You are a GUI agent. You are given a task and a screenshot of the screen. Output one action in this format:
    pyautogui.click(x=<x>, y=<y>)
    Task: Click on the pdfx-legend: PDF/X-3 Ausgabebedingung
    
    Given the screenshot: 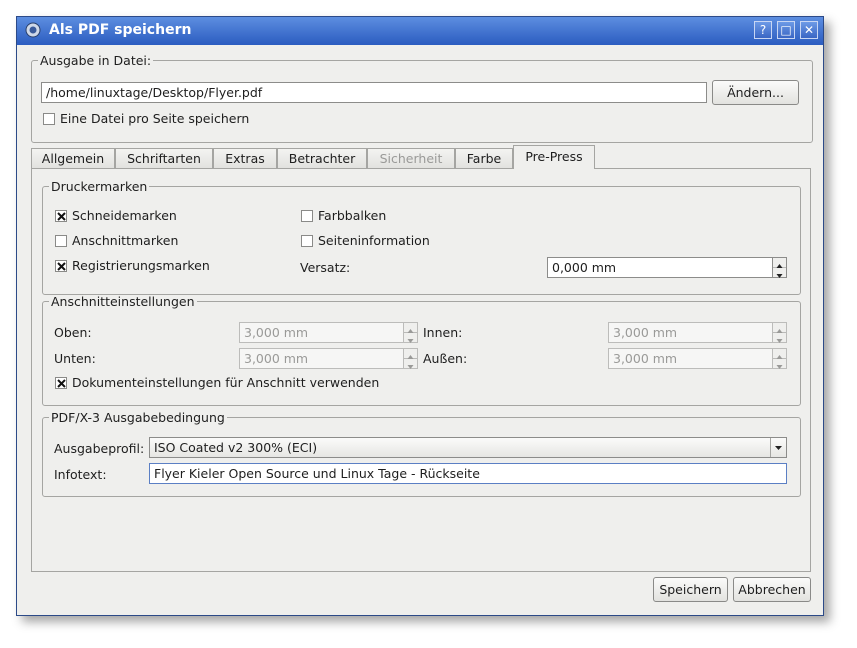 What is the action you would take?
    pyautogui.click(x=138, y=417)
    